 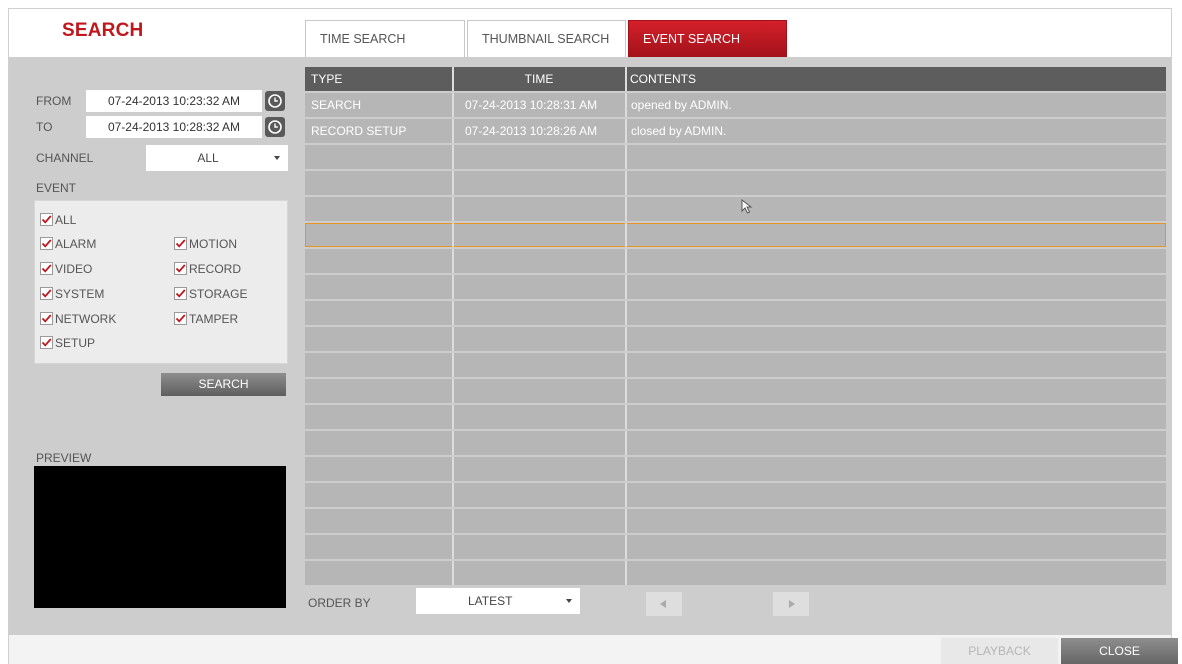 What do you see at coordinates (531, 105) in the screenshot?
I see `cell-time: 07-24-2013 10:28:31 AM` at bounding box center [531, 105].